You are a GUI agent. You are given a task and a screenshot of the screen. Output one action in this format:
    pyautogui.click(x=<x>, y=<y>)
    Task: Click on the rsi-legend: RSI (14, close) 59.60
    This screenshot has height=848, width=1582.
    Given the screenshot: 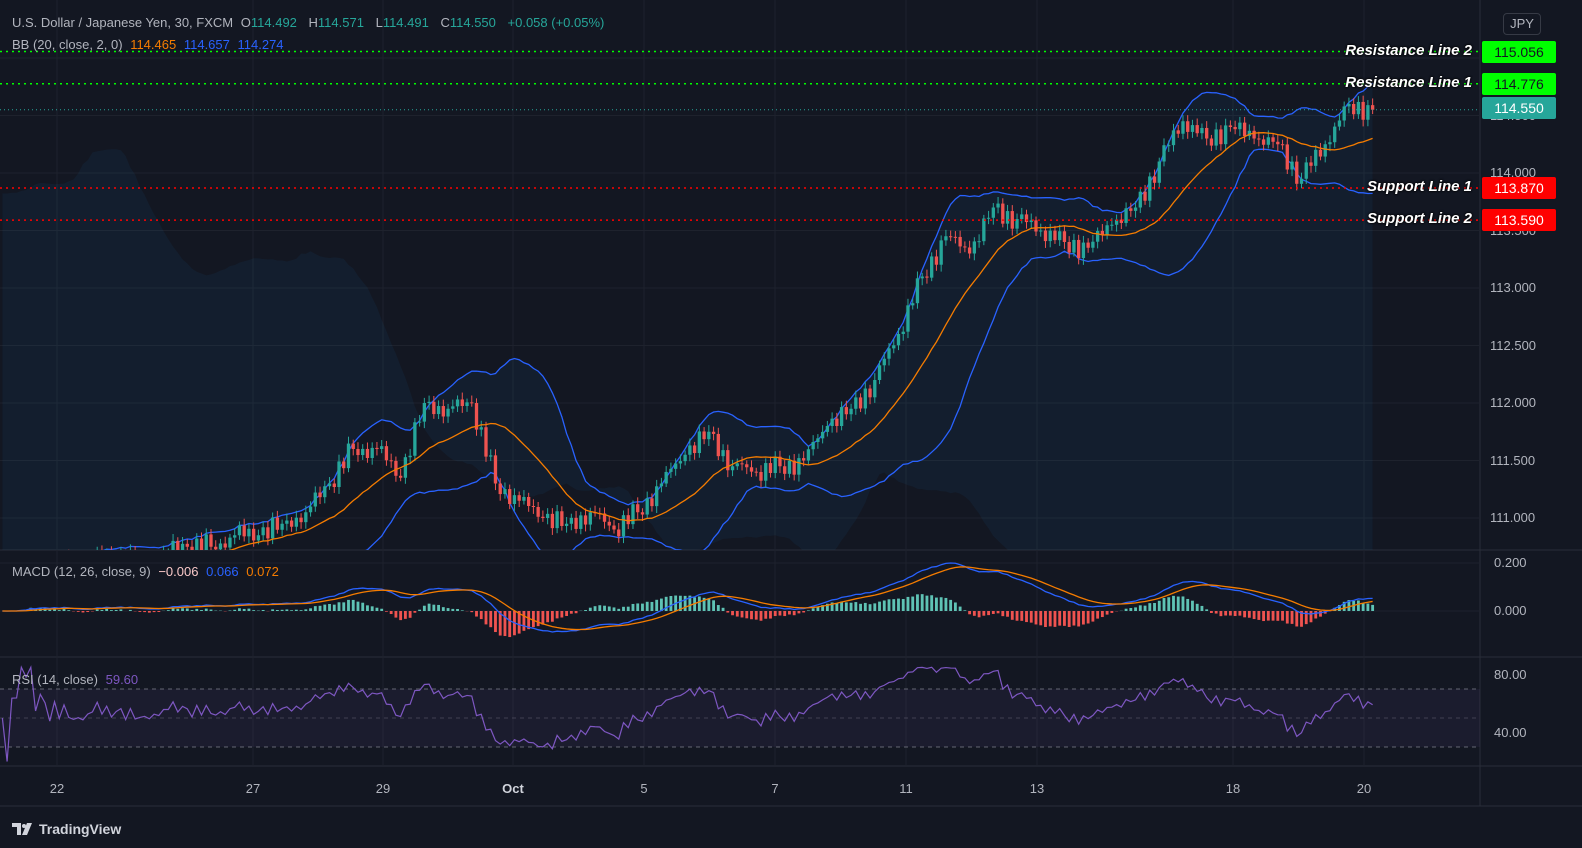 What is the action you would take?
    pyautogui.click(x=77, y=679)
    